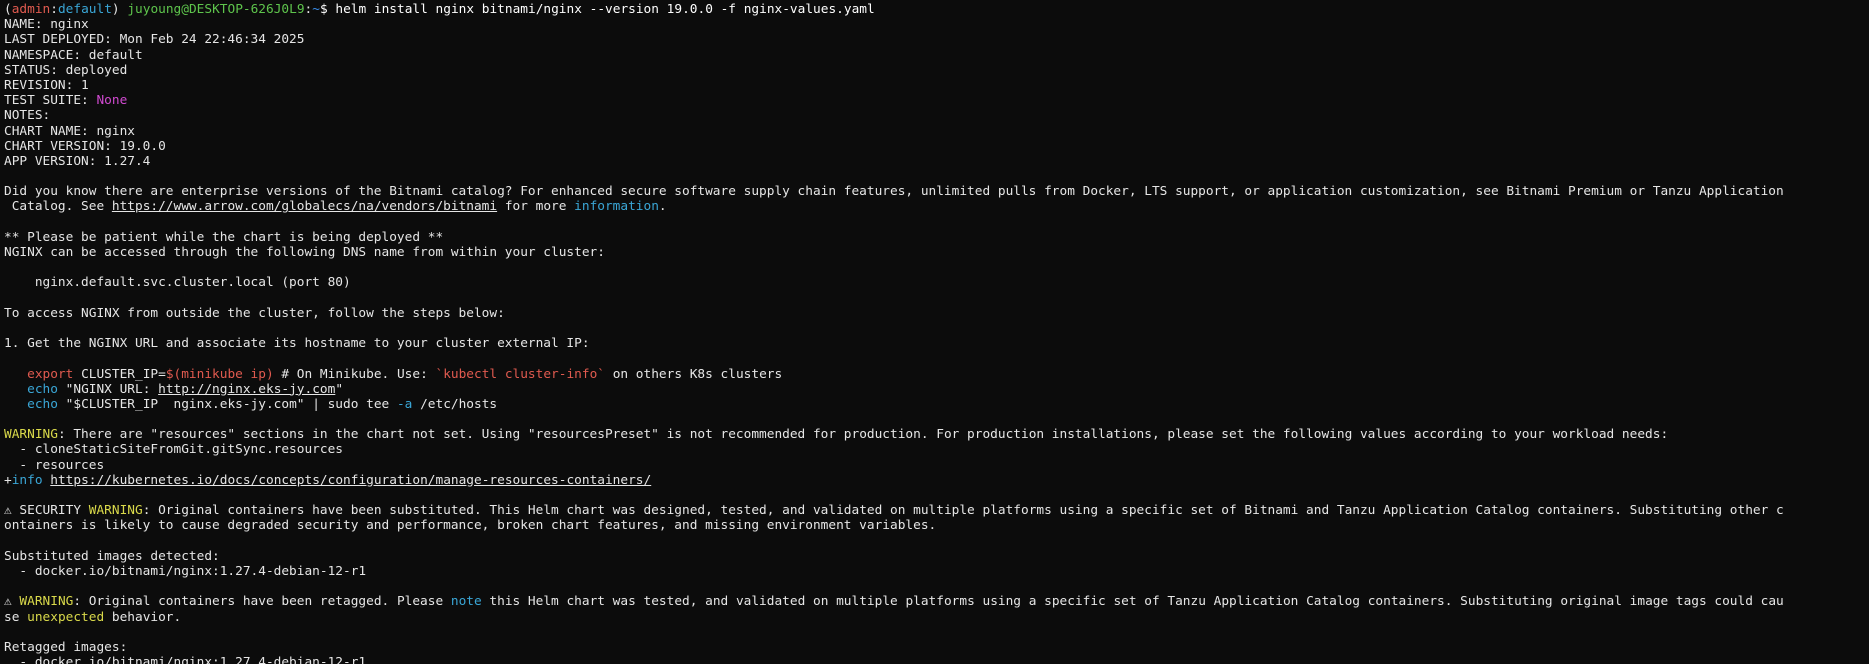 The height and width of the screenshot is (664, 1869). What do you see at coordinates (16, 617) in the screenshot?
I see `terminal-text: se` at bounding box center [16, 617].